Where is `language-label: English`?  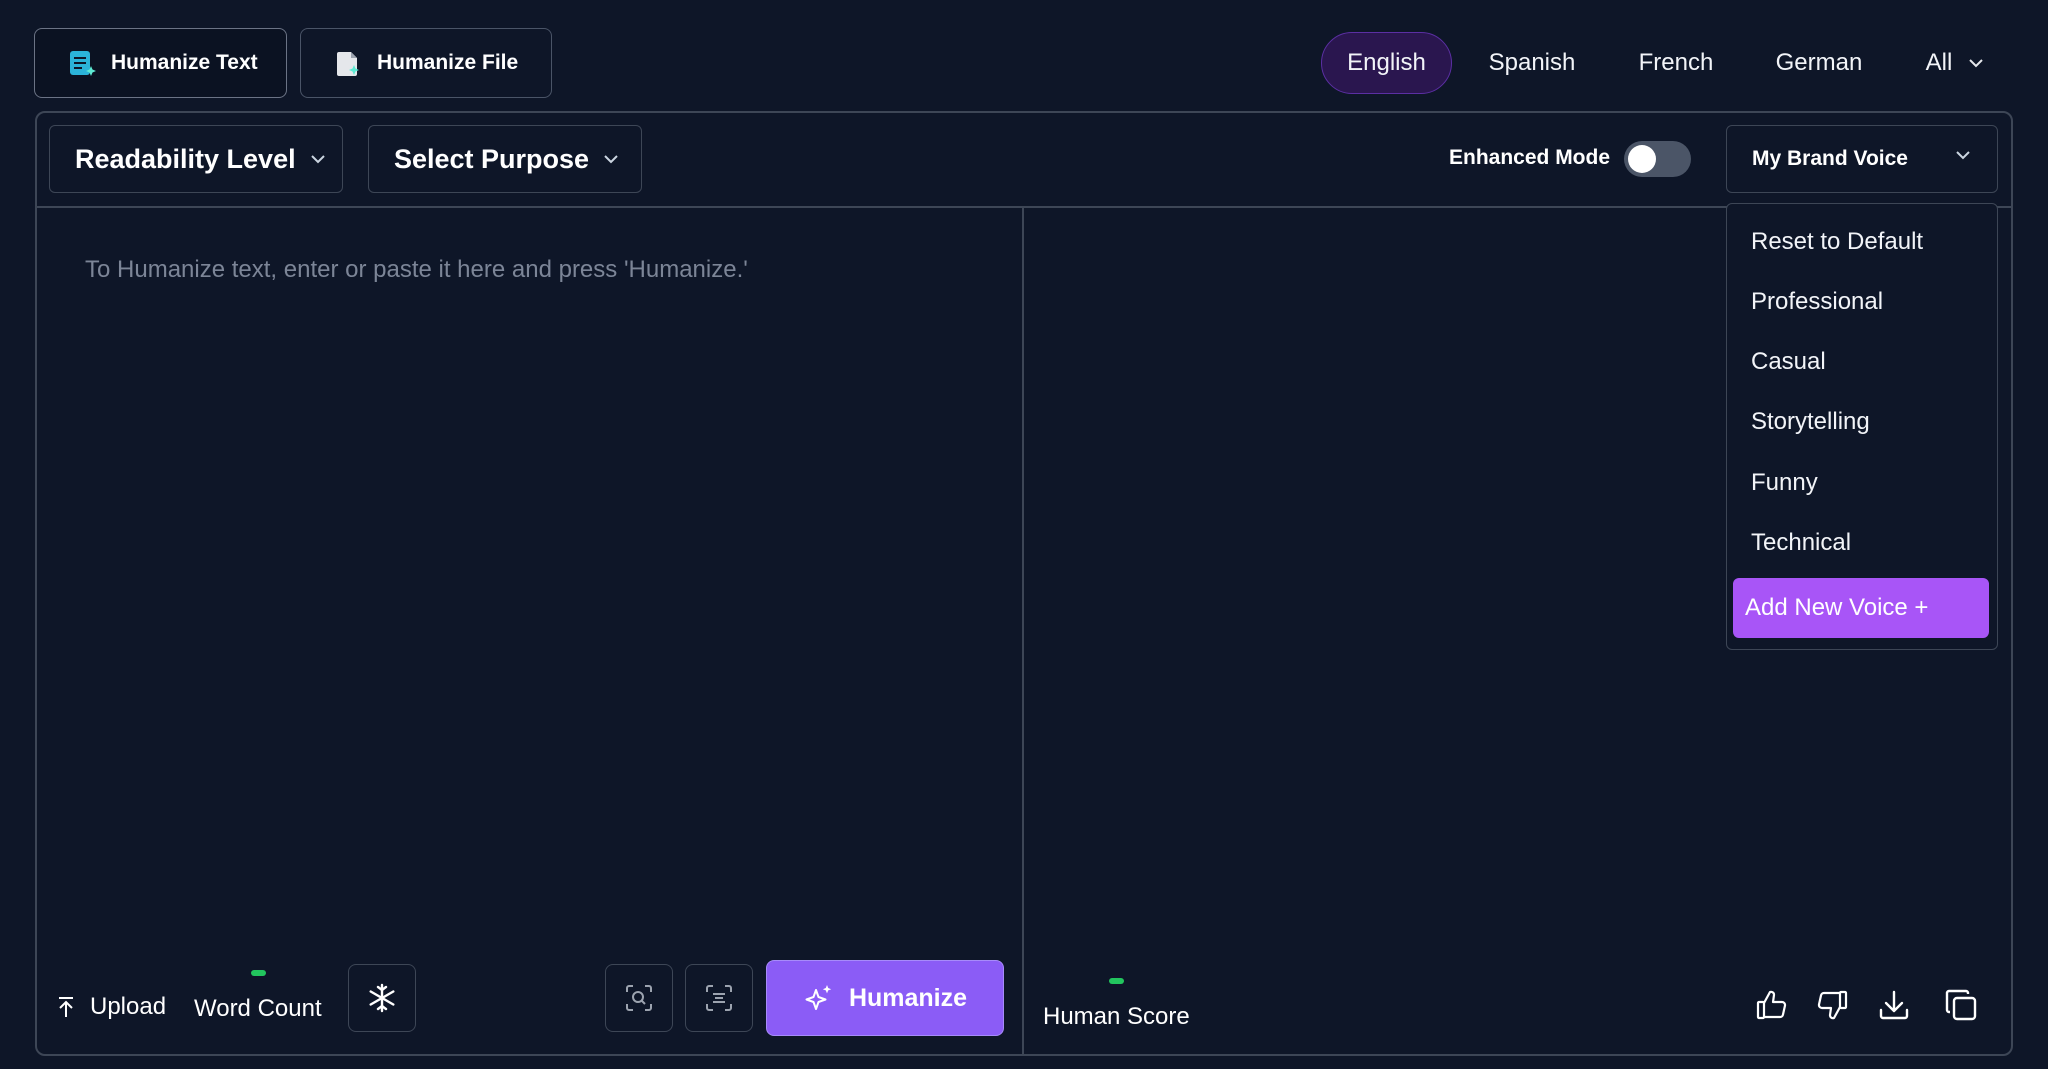 language-label: English is located at coordinates (1386, 62).